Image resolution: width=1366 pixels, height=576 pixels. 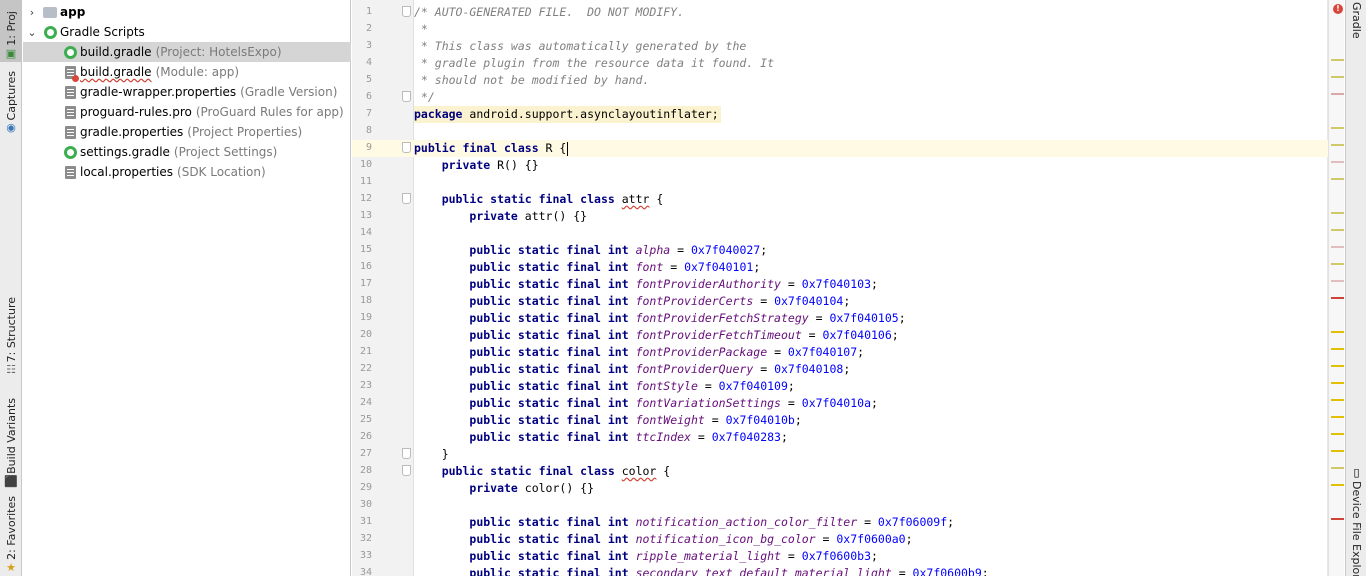 What do you see at coordinates (187, 172) in the screenshot?
I see `tree-item: local.properties (SDK Location)` at bounding box center [187, 172].